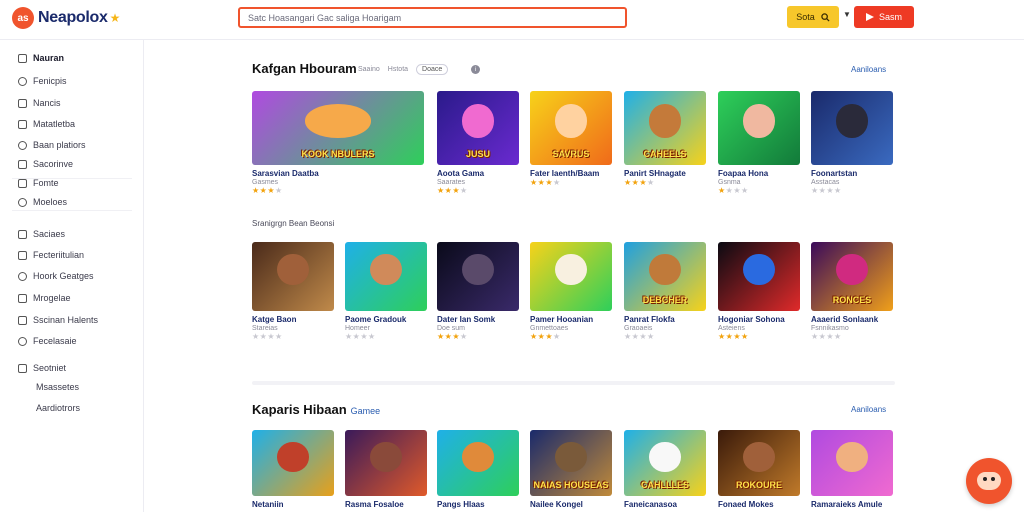 This screenshot has width=1024, height=512. I want to click on game-title: Faneicanasoa, so click(665, 504).